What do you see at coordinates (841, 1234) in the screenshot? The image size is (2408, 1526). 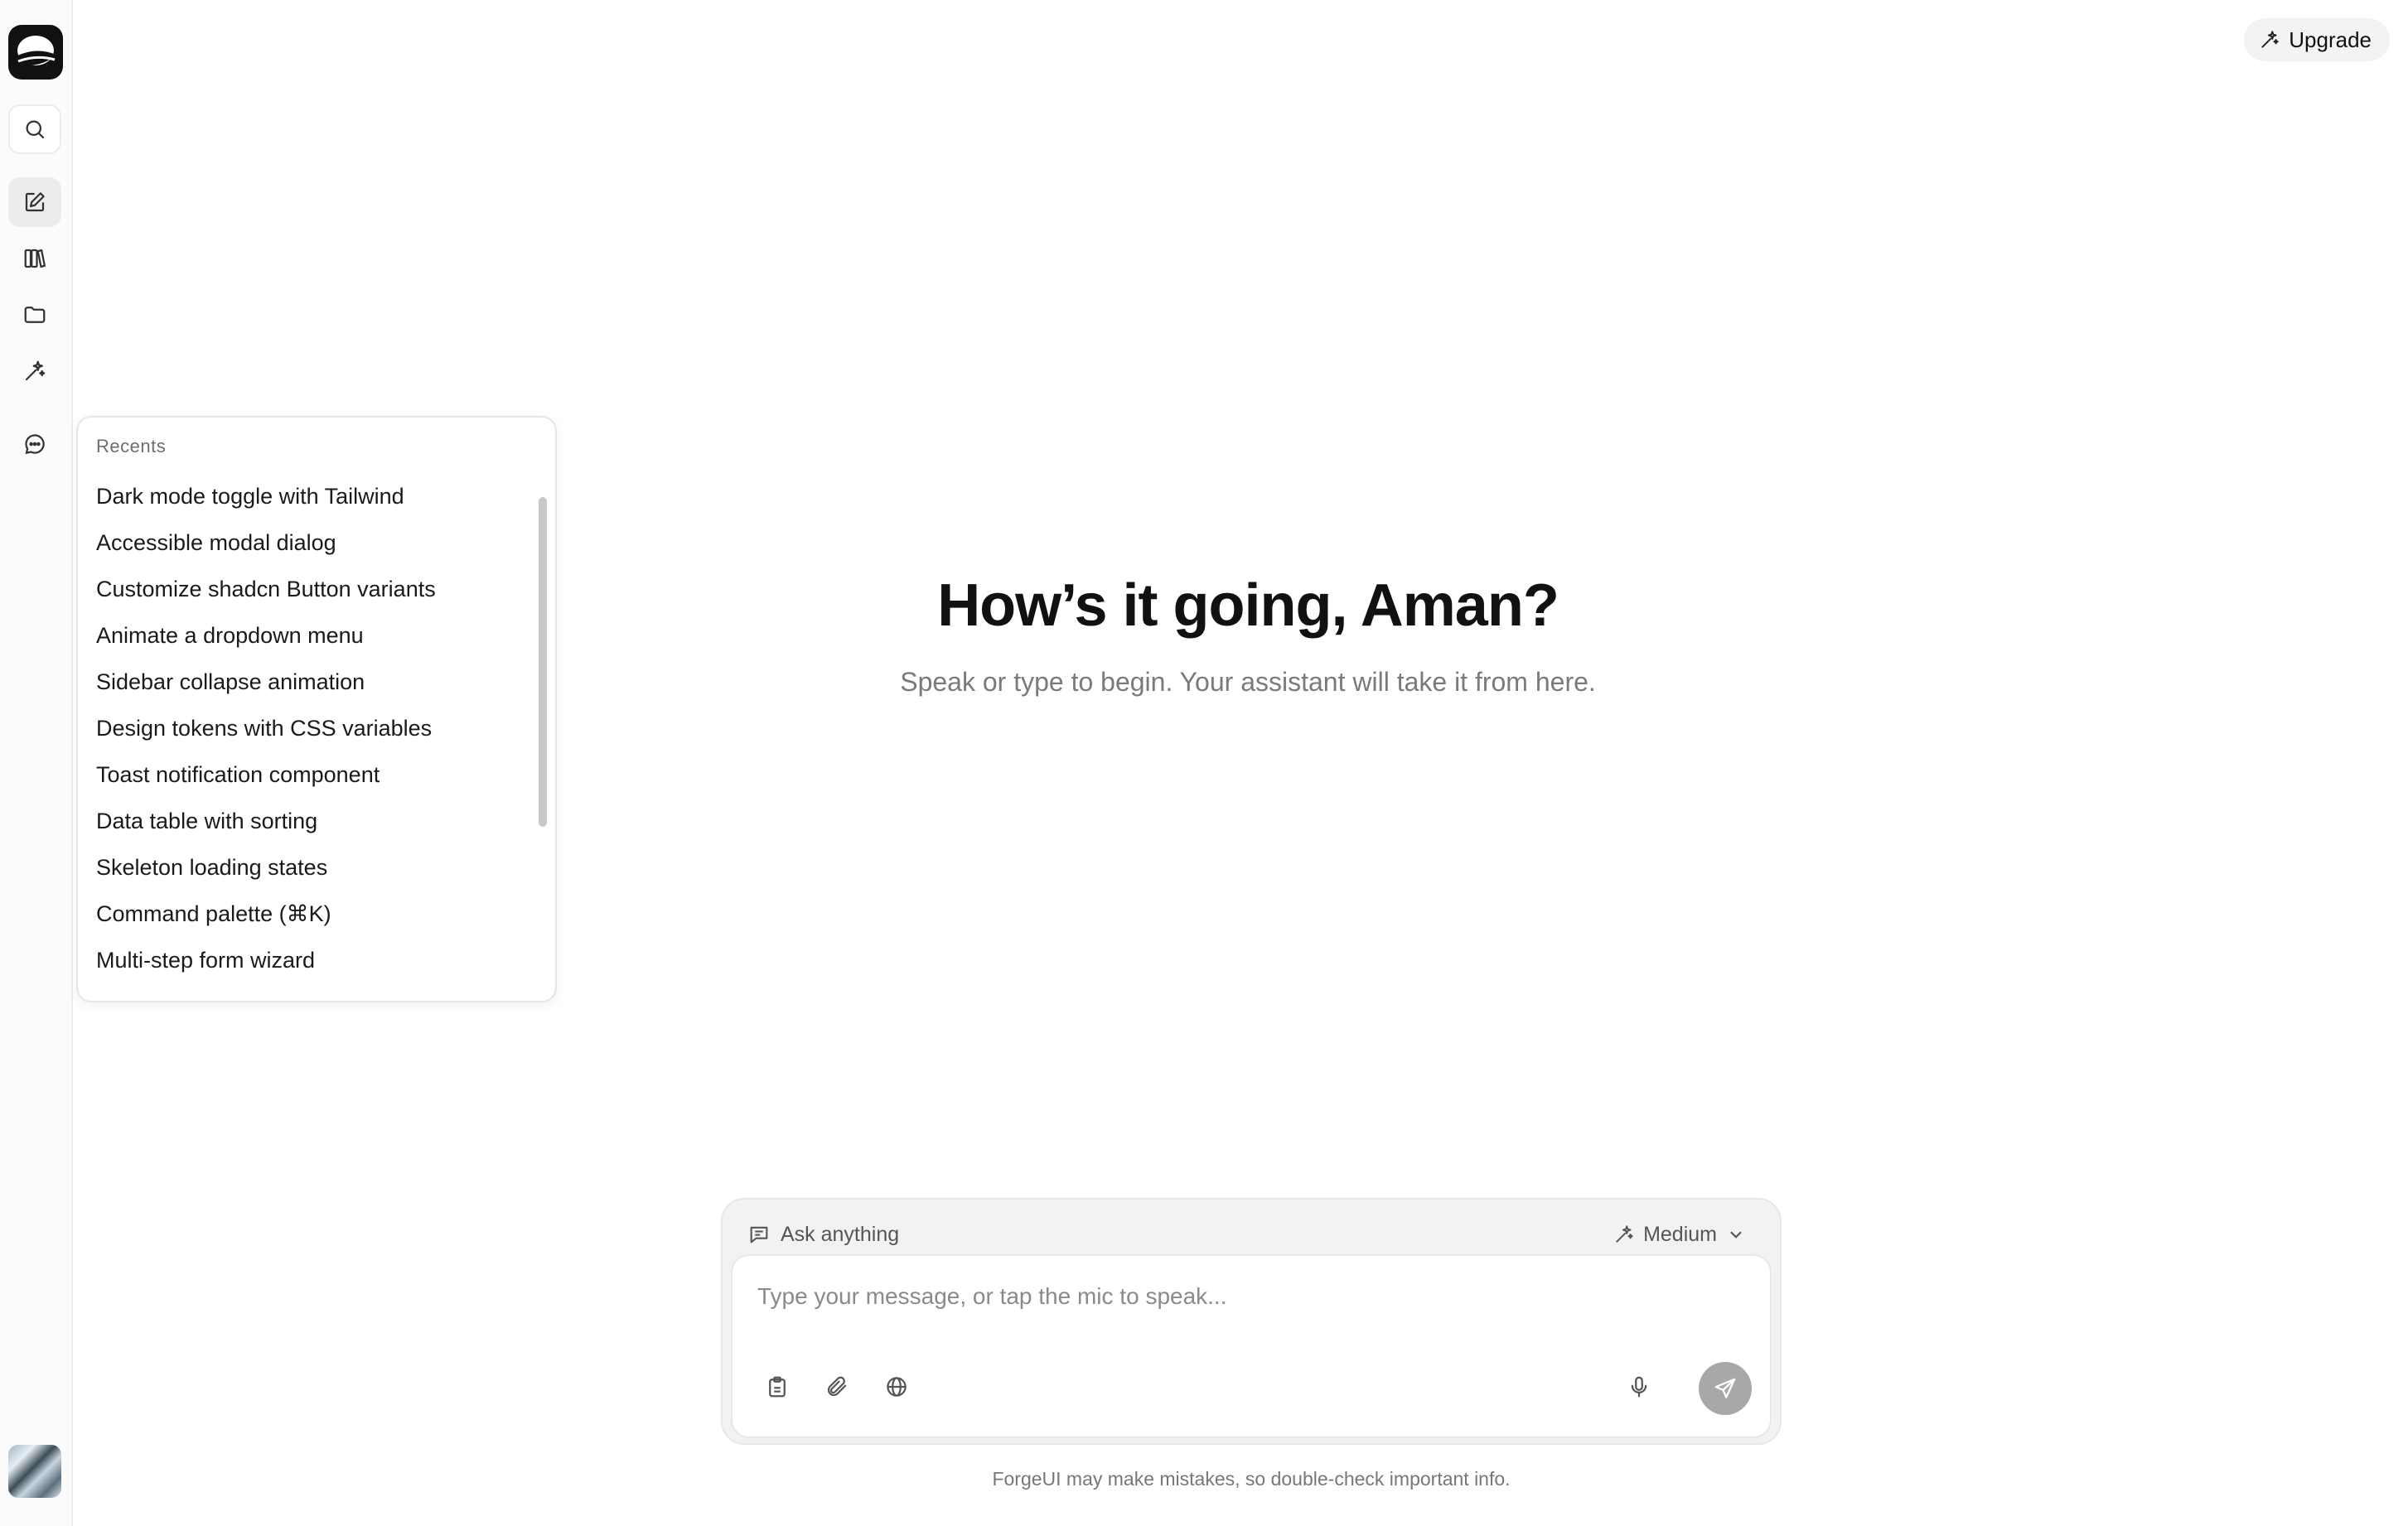 I see `mode-label: Ask anything` at bounding box center [841, 1234].